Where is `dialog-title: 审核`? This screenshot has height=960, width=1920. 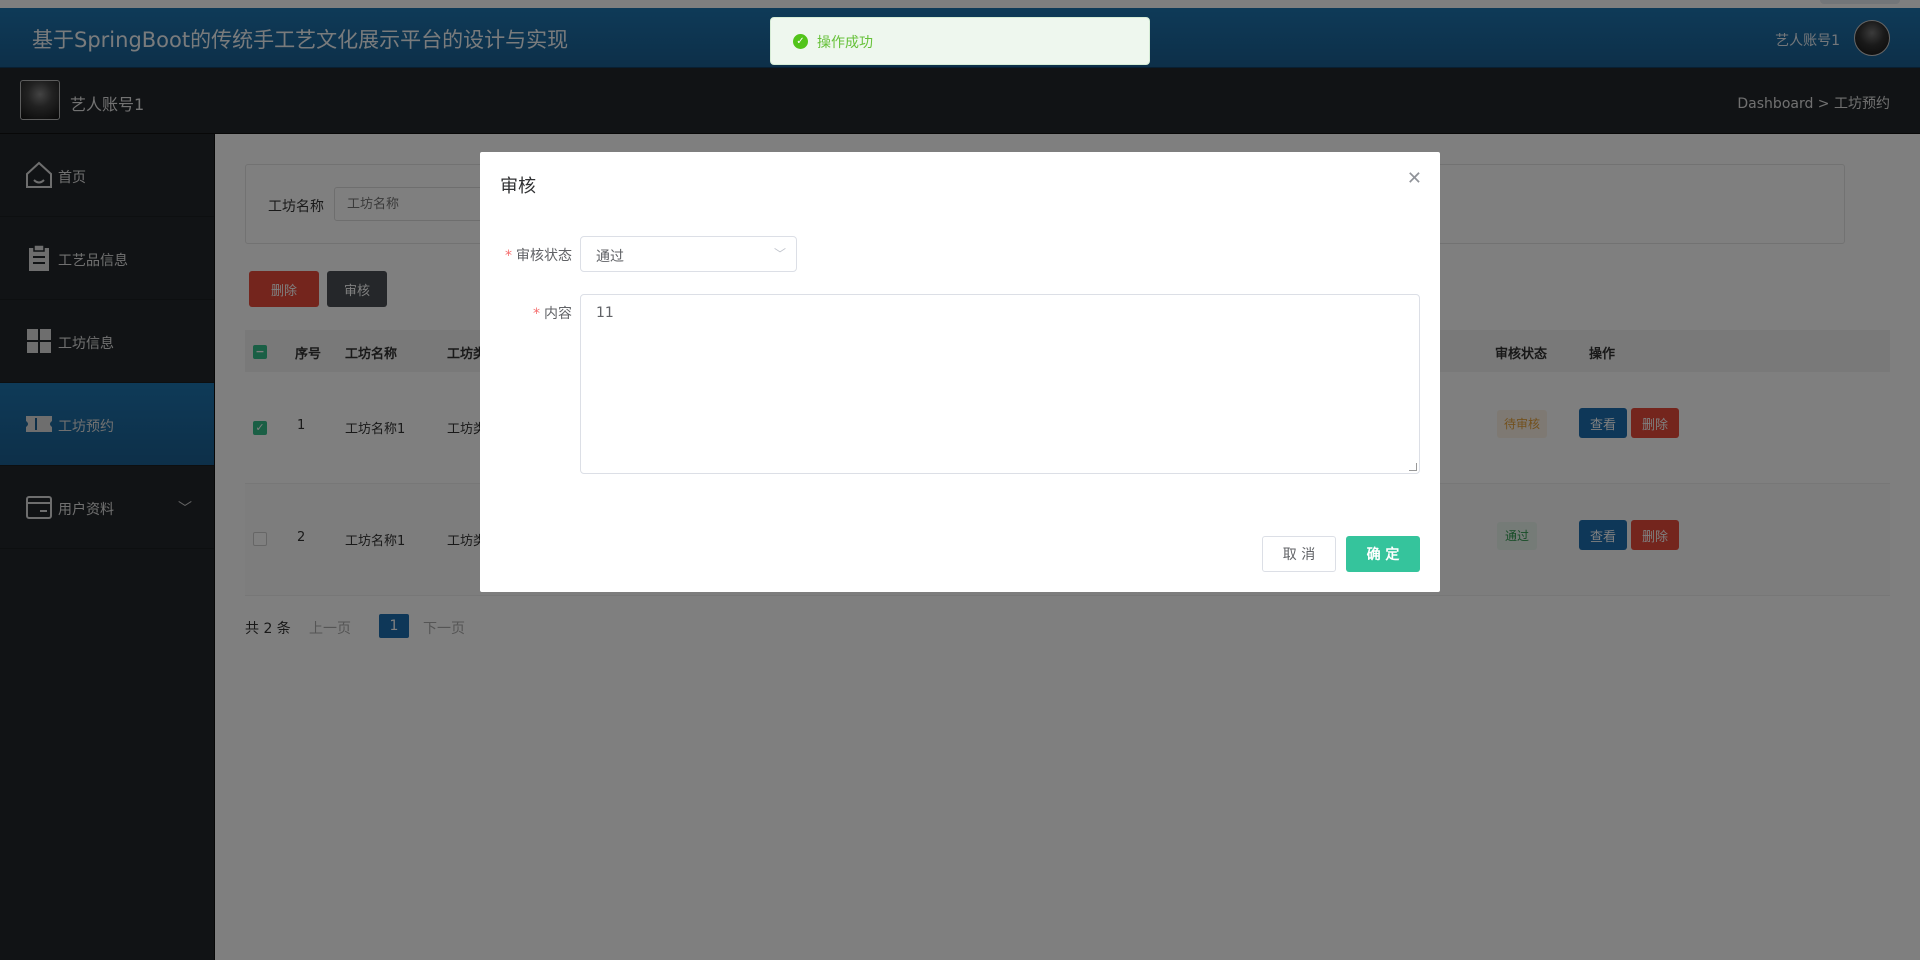
dialog-title: 审核 is located at coordinates (518, 186).